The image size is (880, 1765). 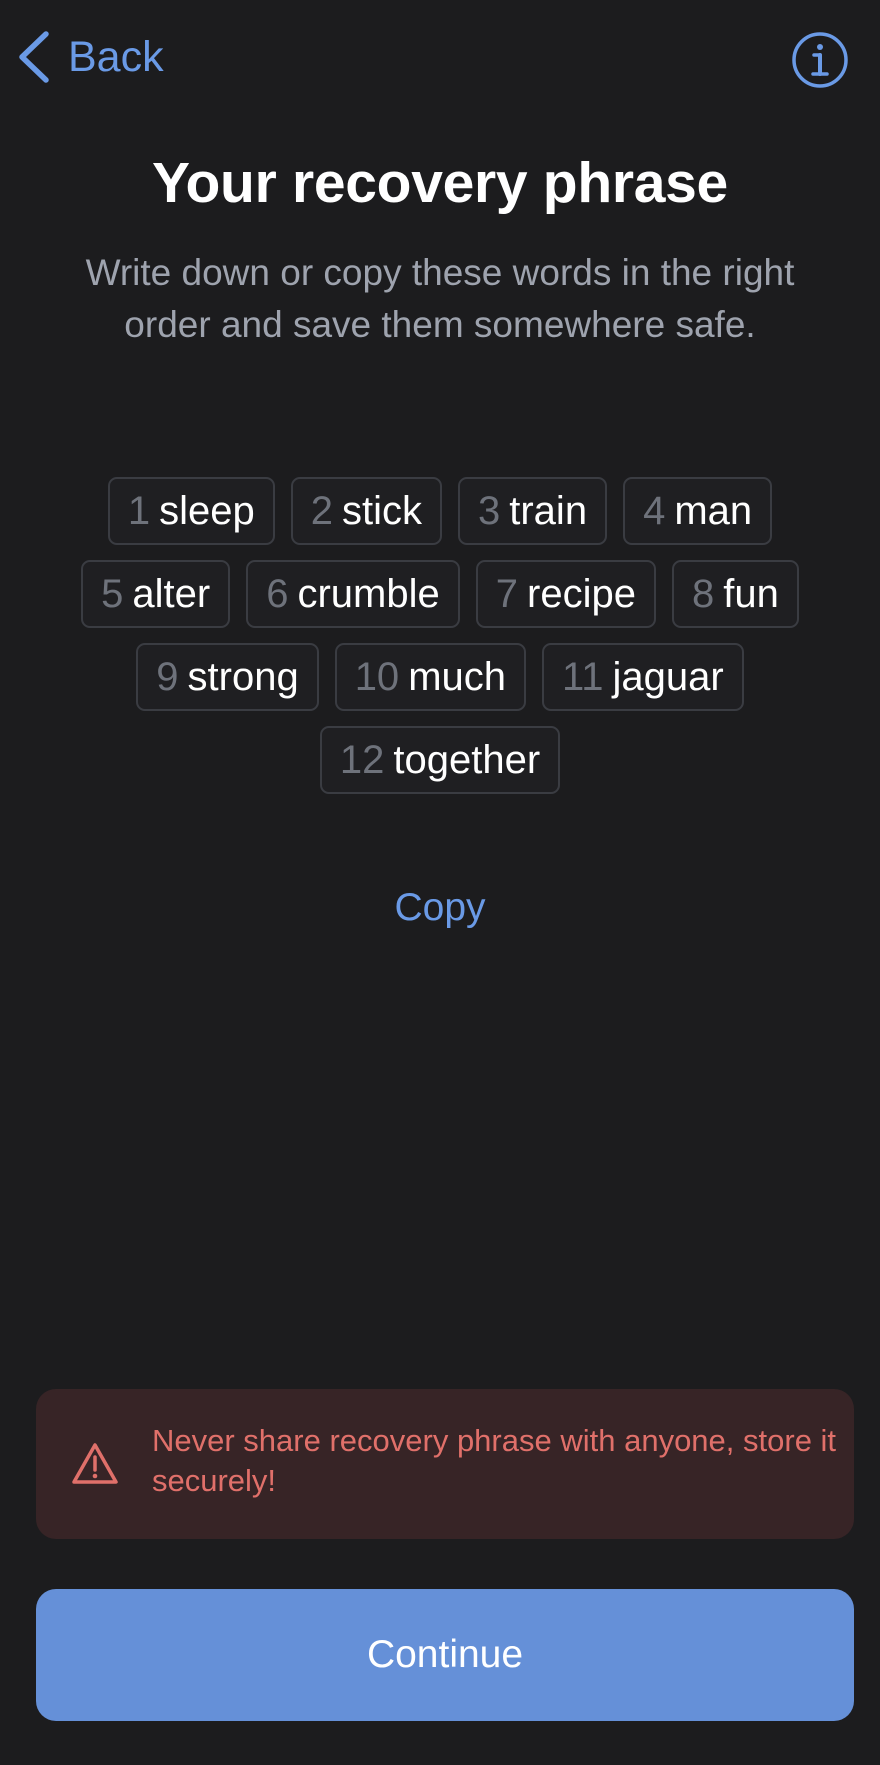 I want to click on word-number: 6, so click(x=277, y=593).